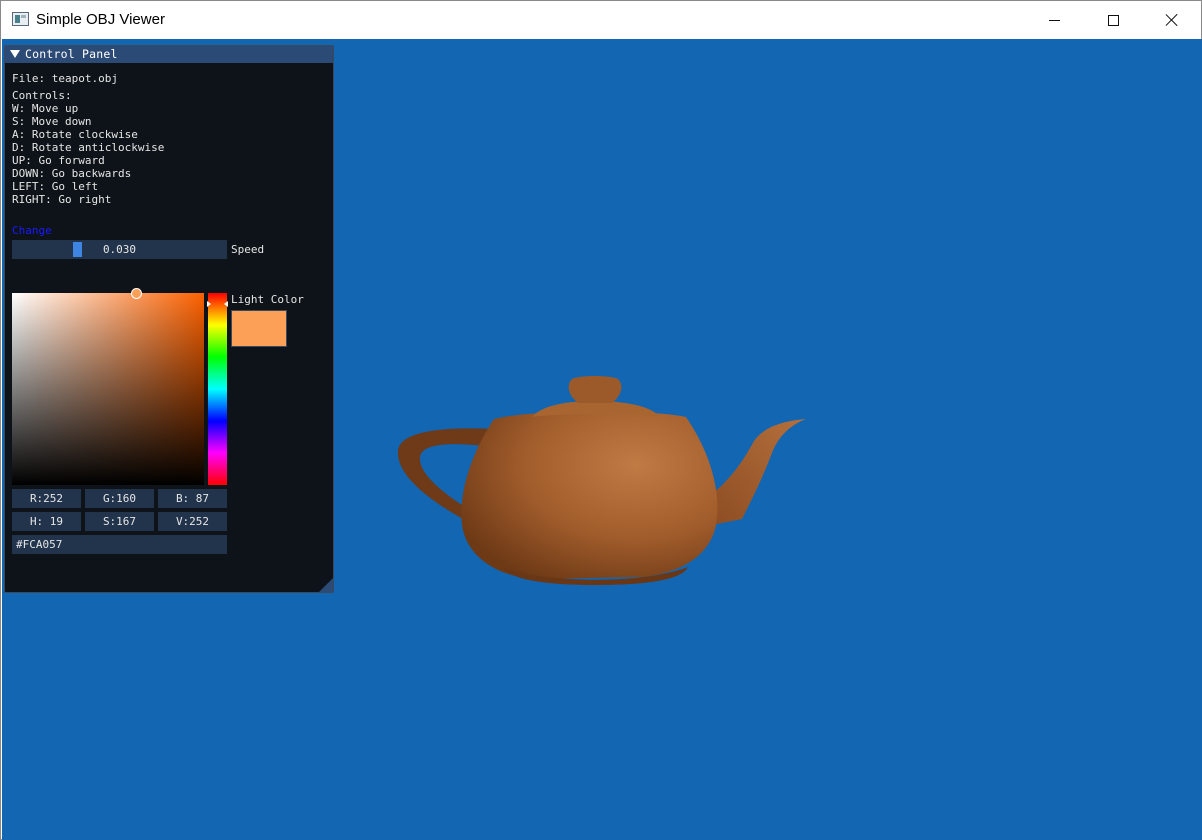 Image resolution: width=1202 pixels, height=840 pixels. I want to click on green-input: G:160, so click(119, 498).